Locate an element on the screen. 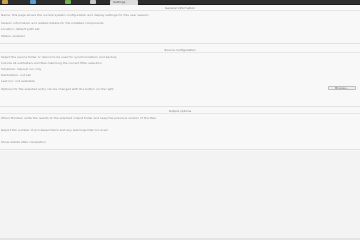 This screenshot has height=240, width=360. list-item: Show details after completion is located at coordinates (23, 142).